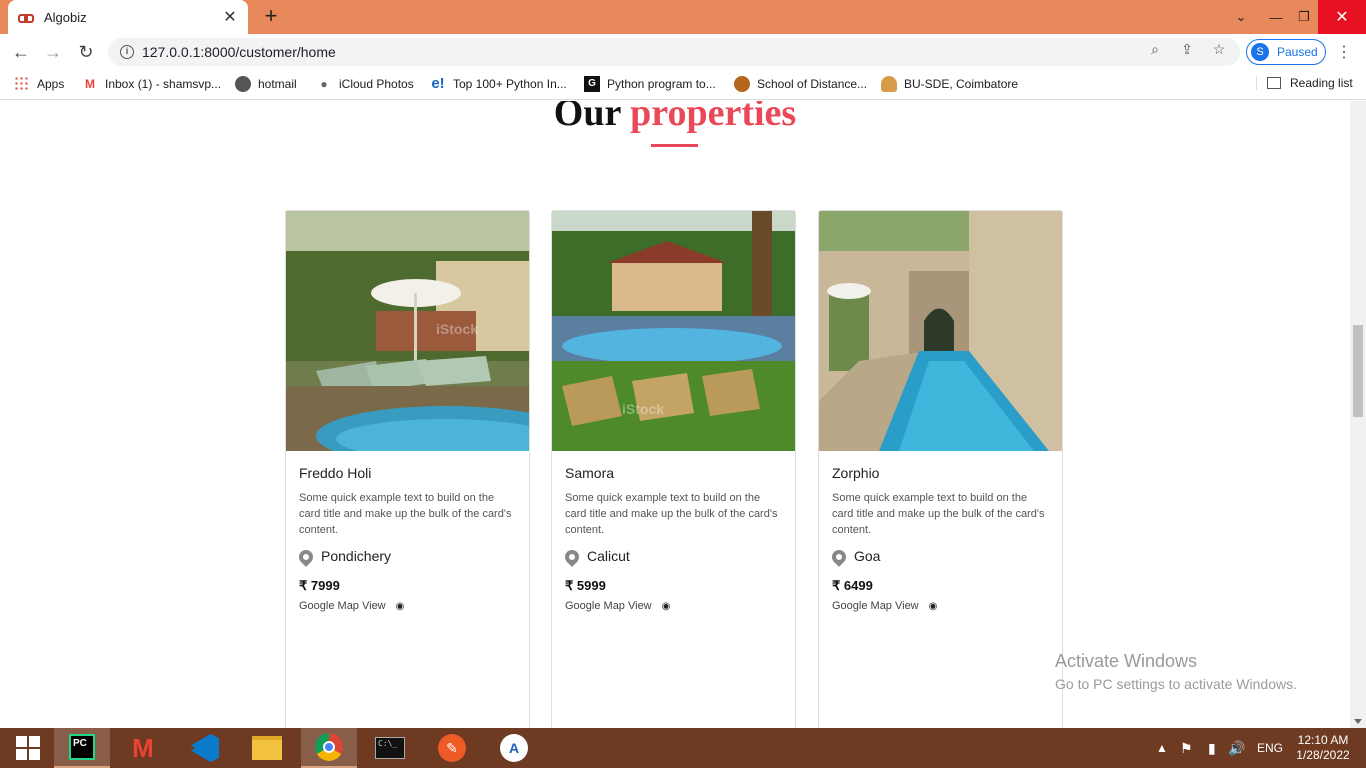 This screenshot has height=768, width=1366. What do you see at coordinates (1162, 748) in the screenshot?
I see `tray-expand-icon: ▲` at bounding box center [1162, 748].